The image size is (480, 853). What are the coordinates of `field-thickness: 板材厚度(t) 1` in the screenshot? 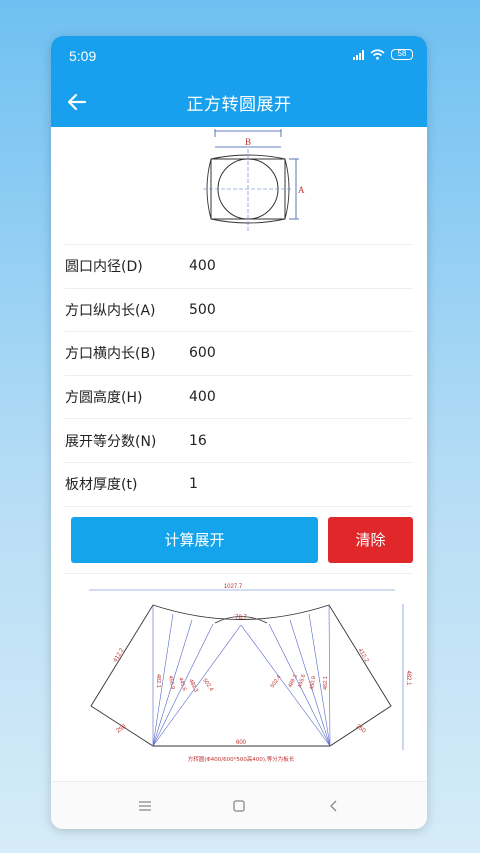 It's located at (239, 485).